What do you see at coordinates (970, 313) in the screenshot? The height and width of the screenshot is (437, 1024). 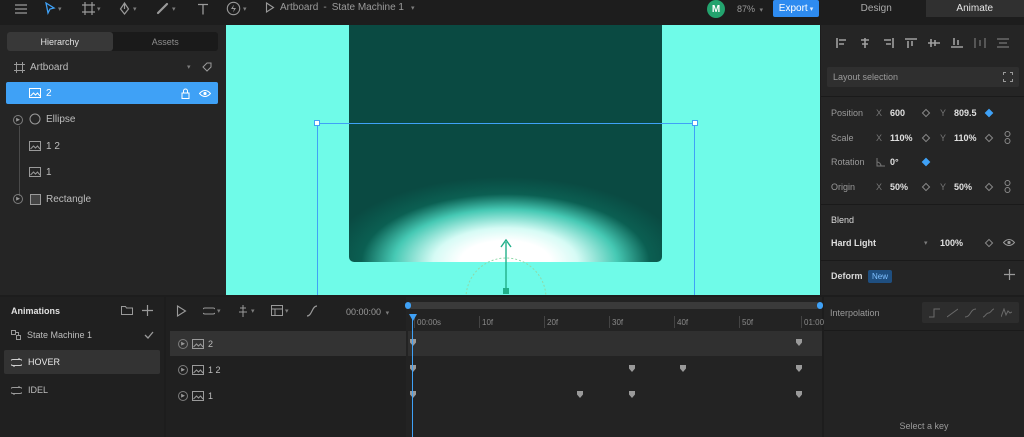 I see `cubic-interp-icon` at bounding box center [970, 313].